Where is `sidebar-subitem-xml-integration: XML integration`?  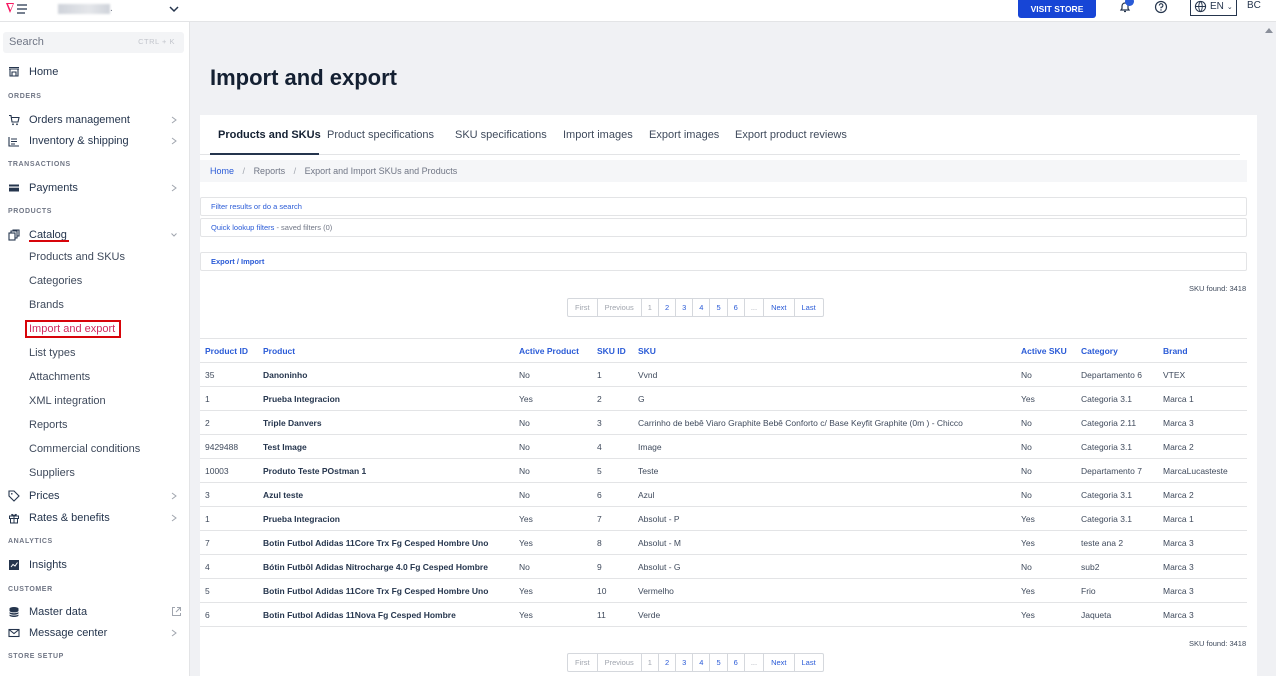
sidebar-subitem-xml-integration: XML integration is located at coordinates (67, 401).